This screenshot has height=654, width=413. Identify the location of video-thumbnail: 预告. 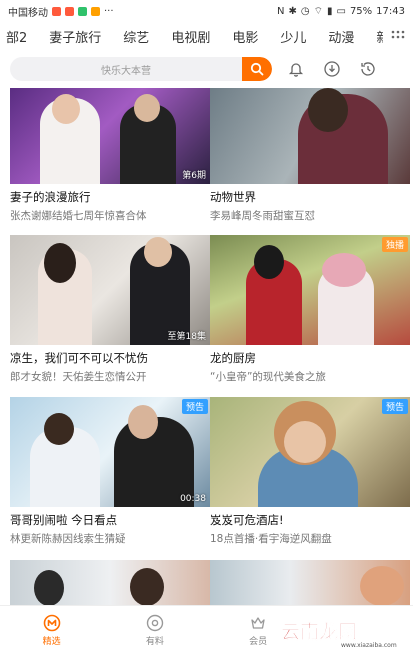
(310, 452).